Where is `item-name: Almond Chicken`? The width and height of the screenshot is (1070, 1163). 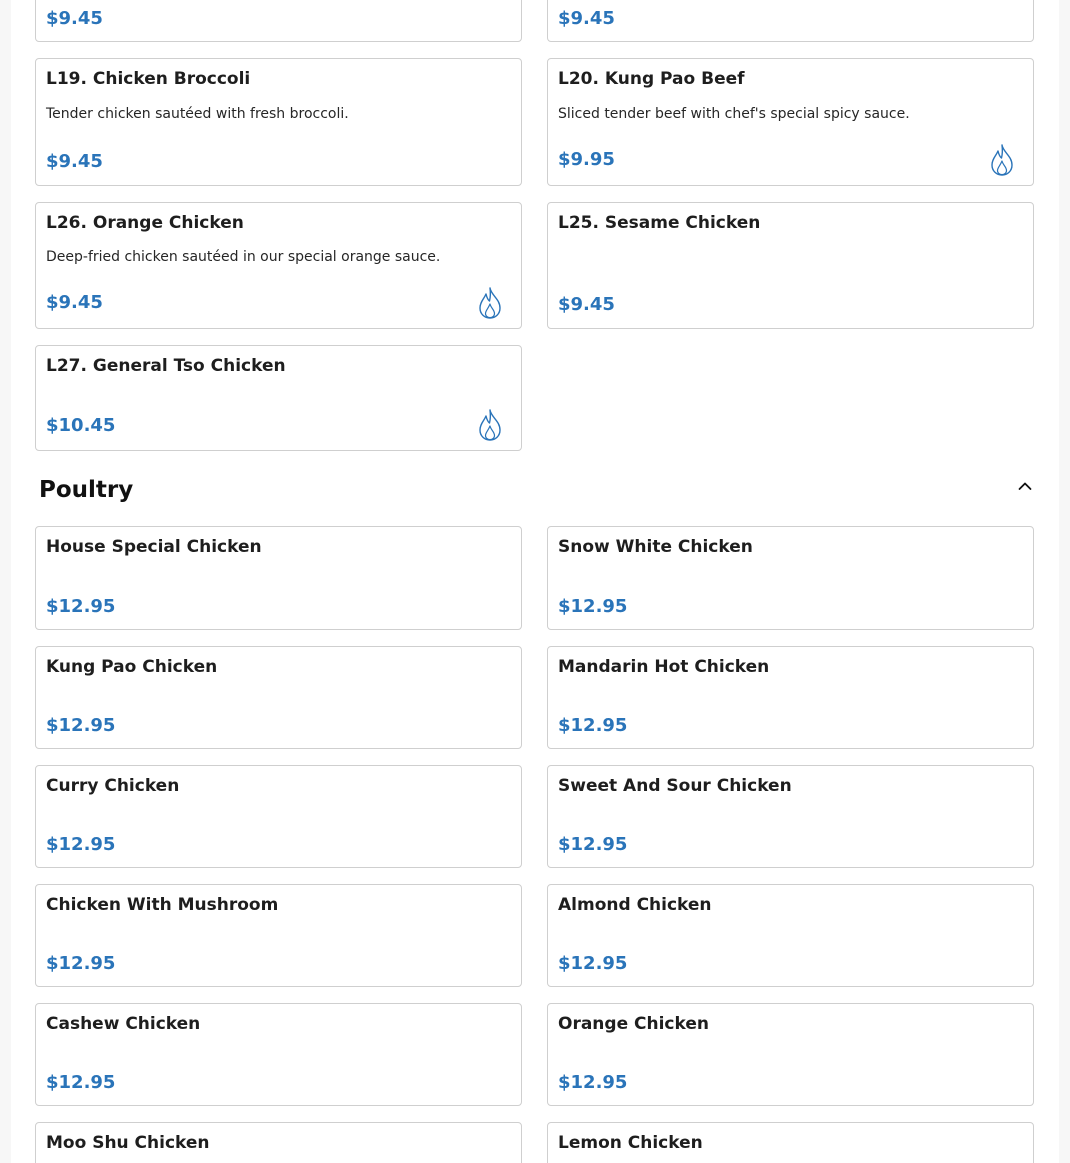 item-name: Almond Chicken is located at coordinates (635, 905).